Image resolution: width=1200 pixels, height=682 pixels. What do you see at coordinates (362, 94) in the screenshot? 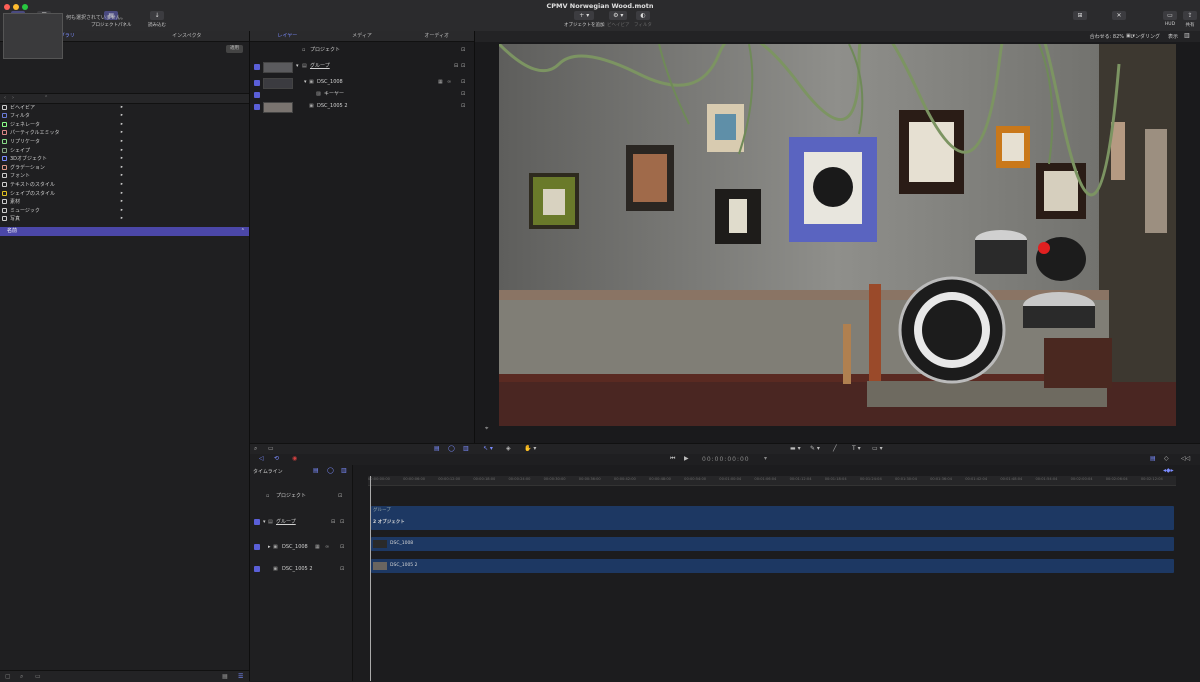
I see `layer-row-keyer: ▨ キーヤー ⊡` at bounding box center [362, 94].